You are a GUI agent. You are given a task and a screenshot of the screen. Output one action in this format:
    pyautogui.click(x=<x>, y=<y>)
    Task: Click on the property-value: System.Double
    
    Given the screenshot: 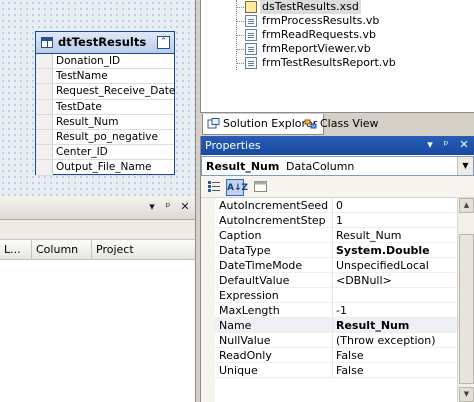 What is the action you would take?
    pyautogui.click(x=396, y=250)
    